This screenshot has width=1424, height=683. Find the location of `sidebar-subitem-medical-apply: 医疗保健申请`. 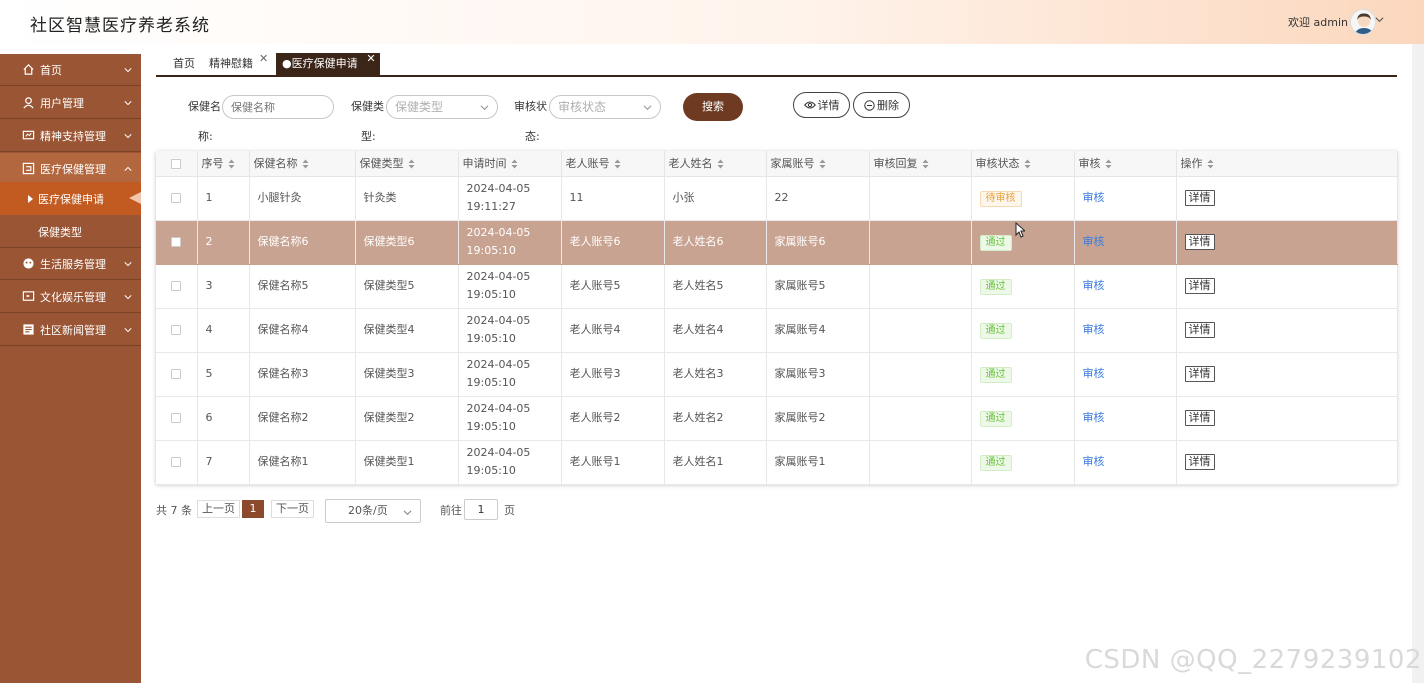

sidebar-subitem-medical-apply: 医疗保健申请 is located at coordinates (70, 198).